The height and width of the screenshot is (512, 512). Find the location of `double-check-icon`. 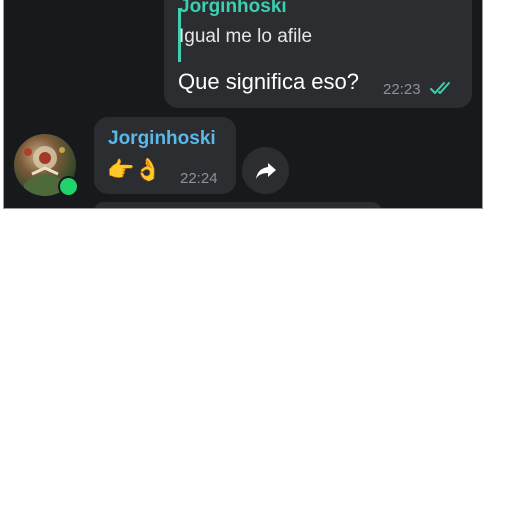

double-check-icon is located at coordinates (440, 88).